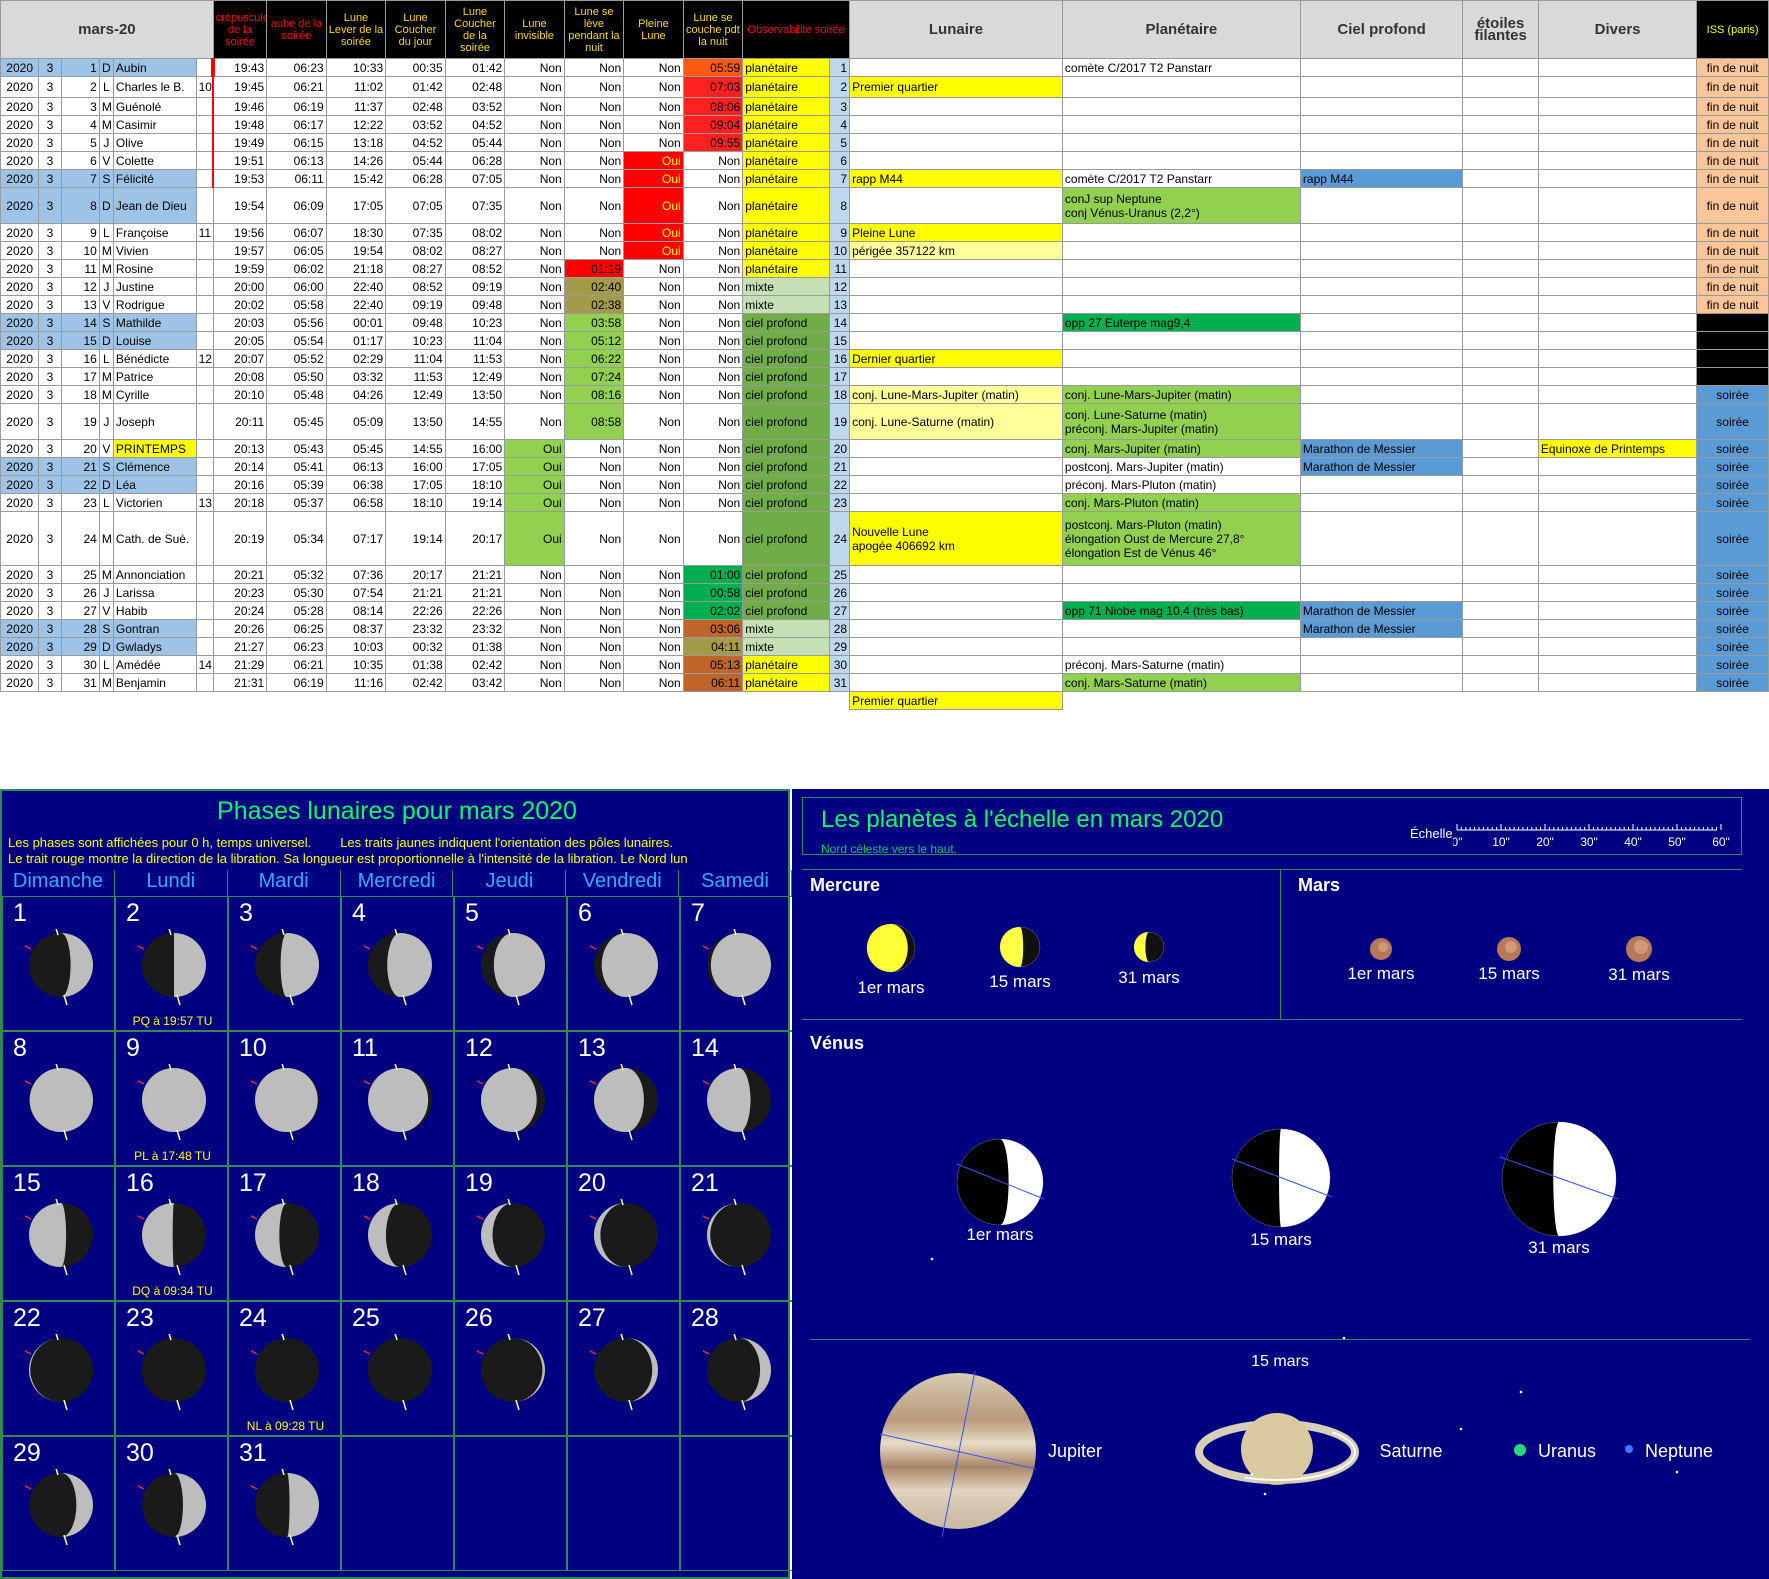  I want to click on cell-lcs: 21:21, so click(475, 592).